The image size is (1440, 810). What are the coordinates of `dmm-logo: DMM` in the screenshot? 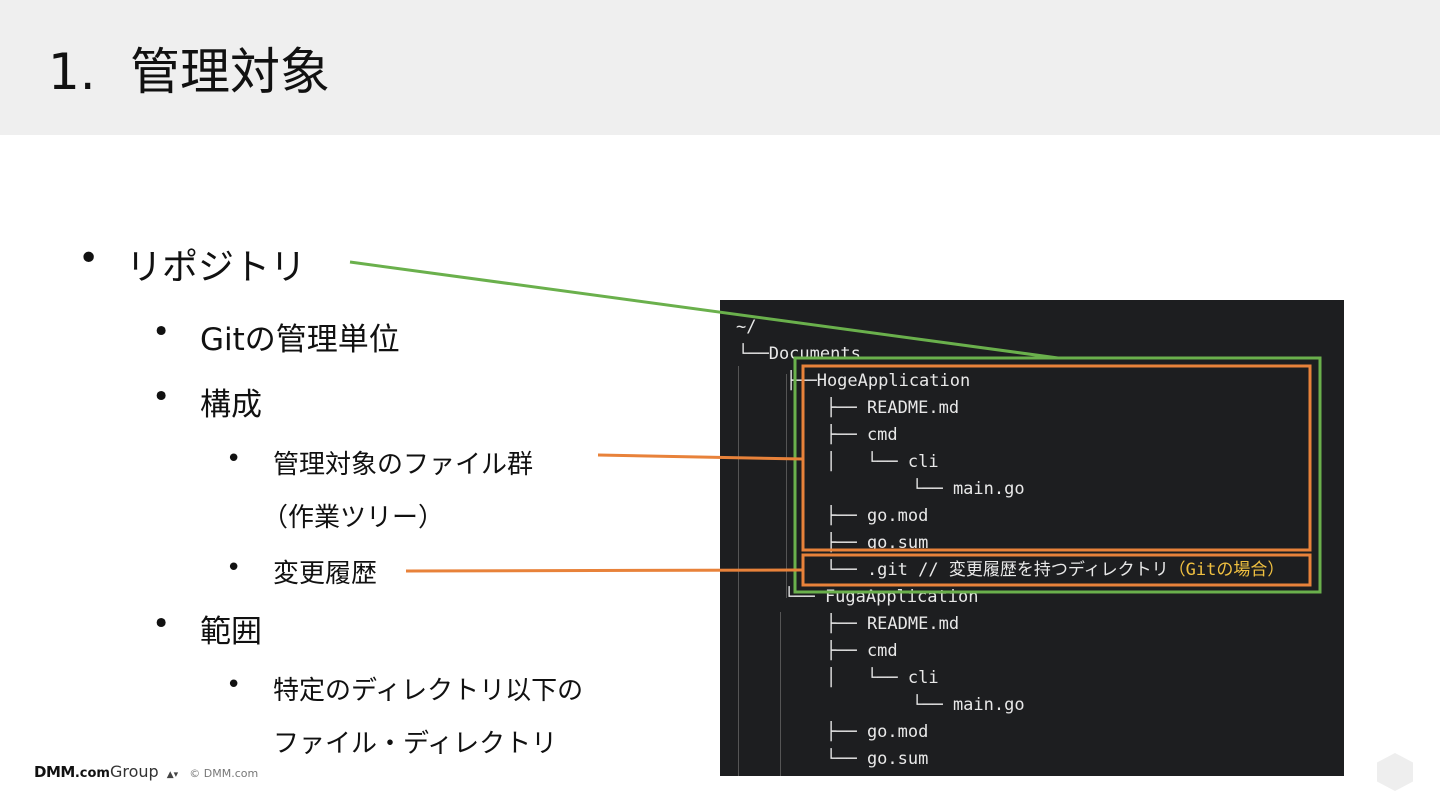 It's located at (54, 772).